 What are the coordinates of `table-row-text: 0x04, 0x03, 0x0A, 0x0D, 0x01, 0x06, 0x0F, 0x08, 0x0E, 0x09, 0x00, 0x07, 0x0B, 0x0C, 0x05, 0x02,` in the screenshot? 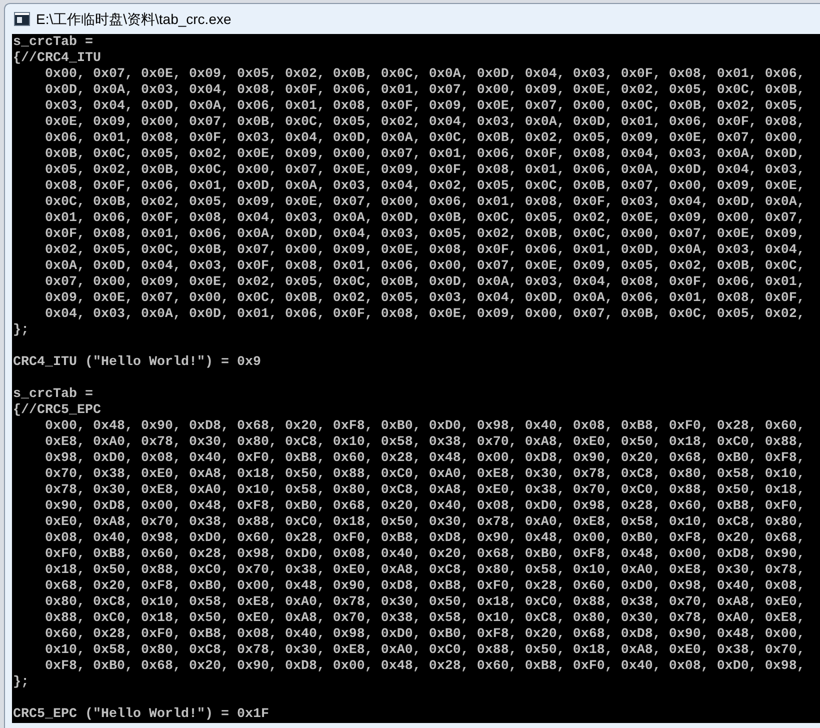 It's located at (425, 314).